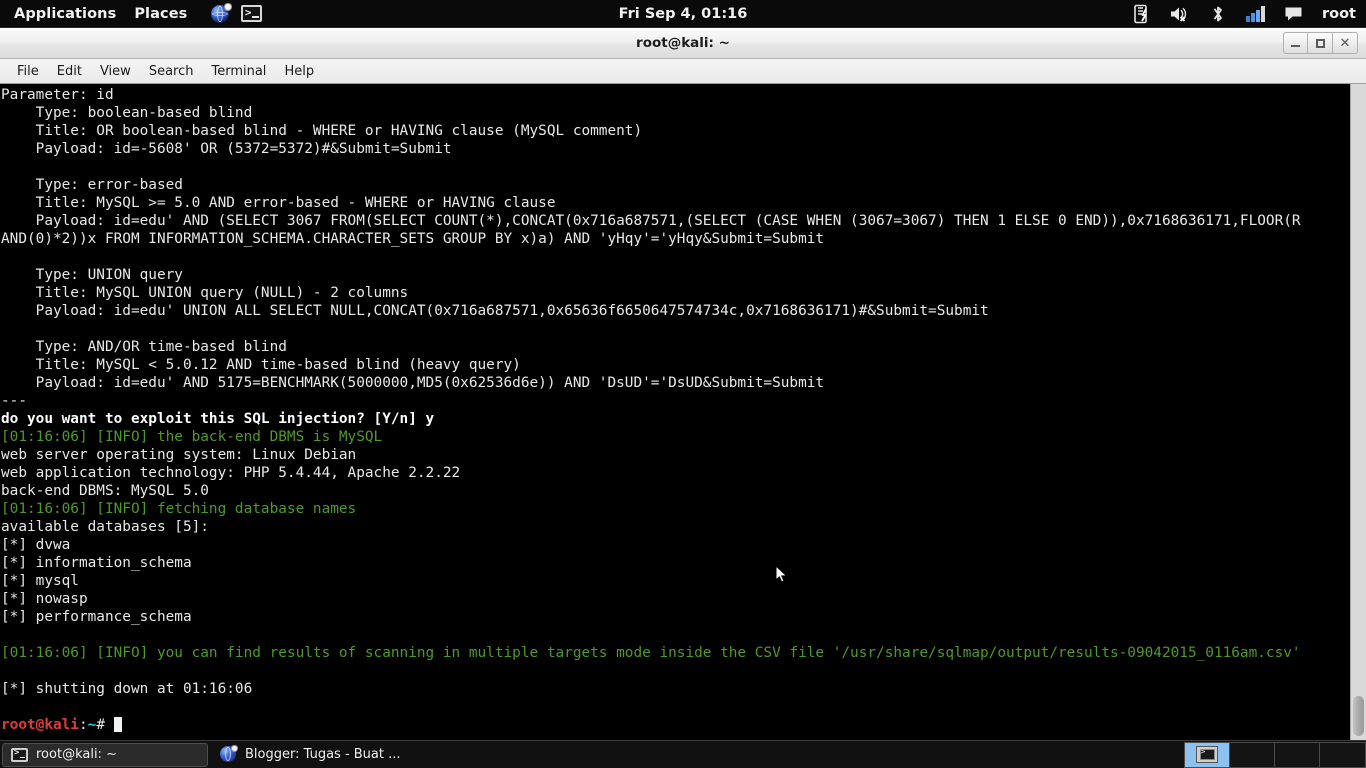  Describe the element at coordinates (1358, 412) in the screenshot. I see `terminal-scrollbar` at that location.